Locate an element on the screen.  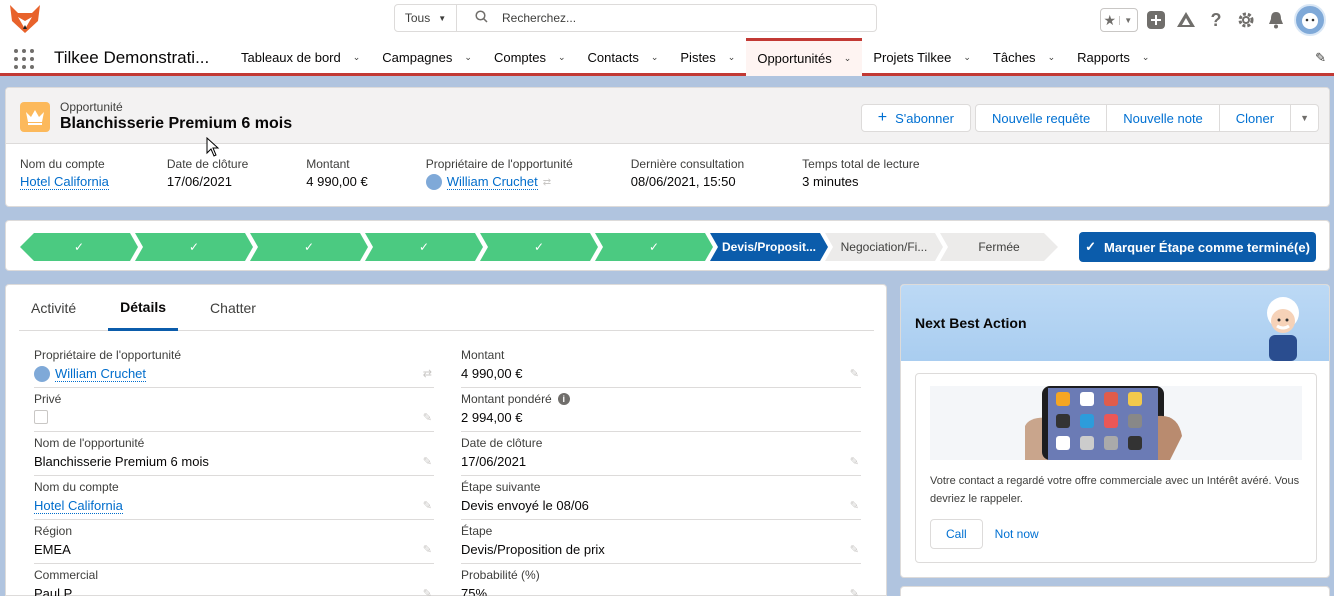
field-probability: Probabilité (%) 75% ✎ is located at coordinates (661, 580).